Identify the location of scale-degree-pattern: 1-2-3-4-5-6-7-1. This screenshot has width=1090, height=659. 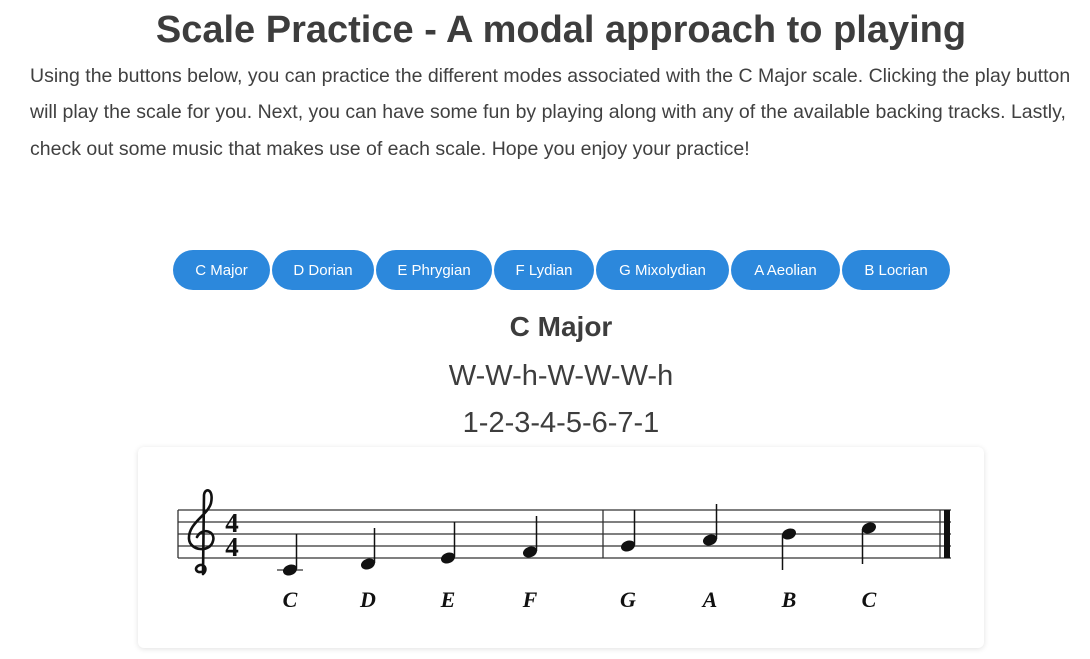
(561, 423).